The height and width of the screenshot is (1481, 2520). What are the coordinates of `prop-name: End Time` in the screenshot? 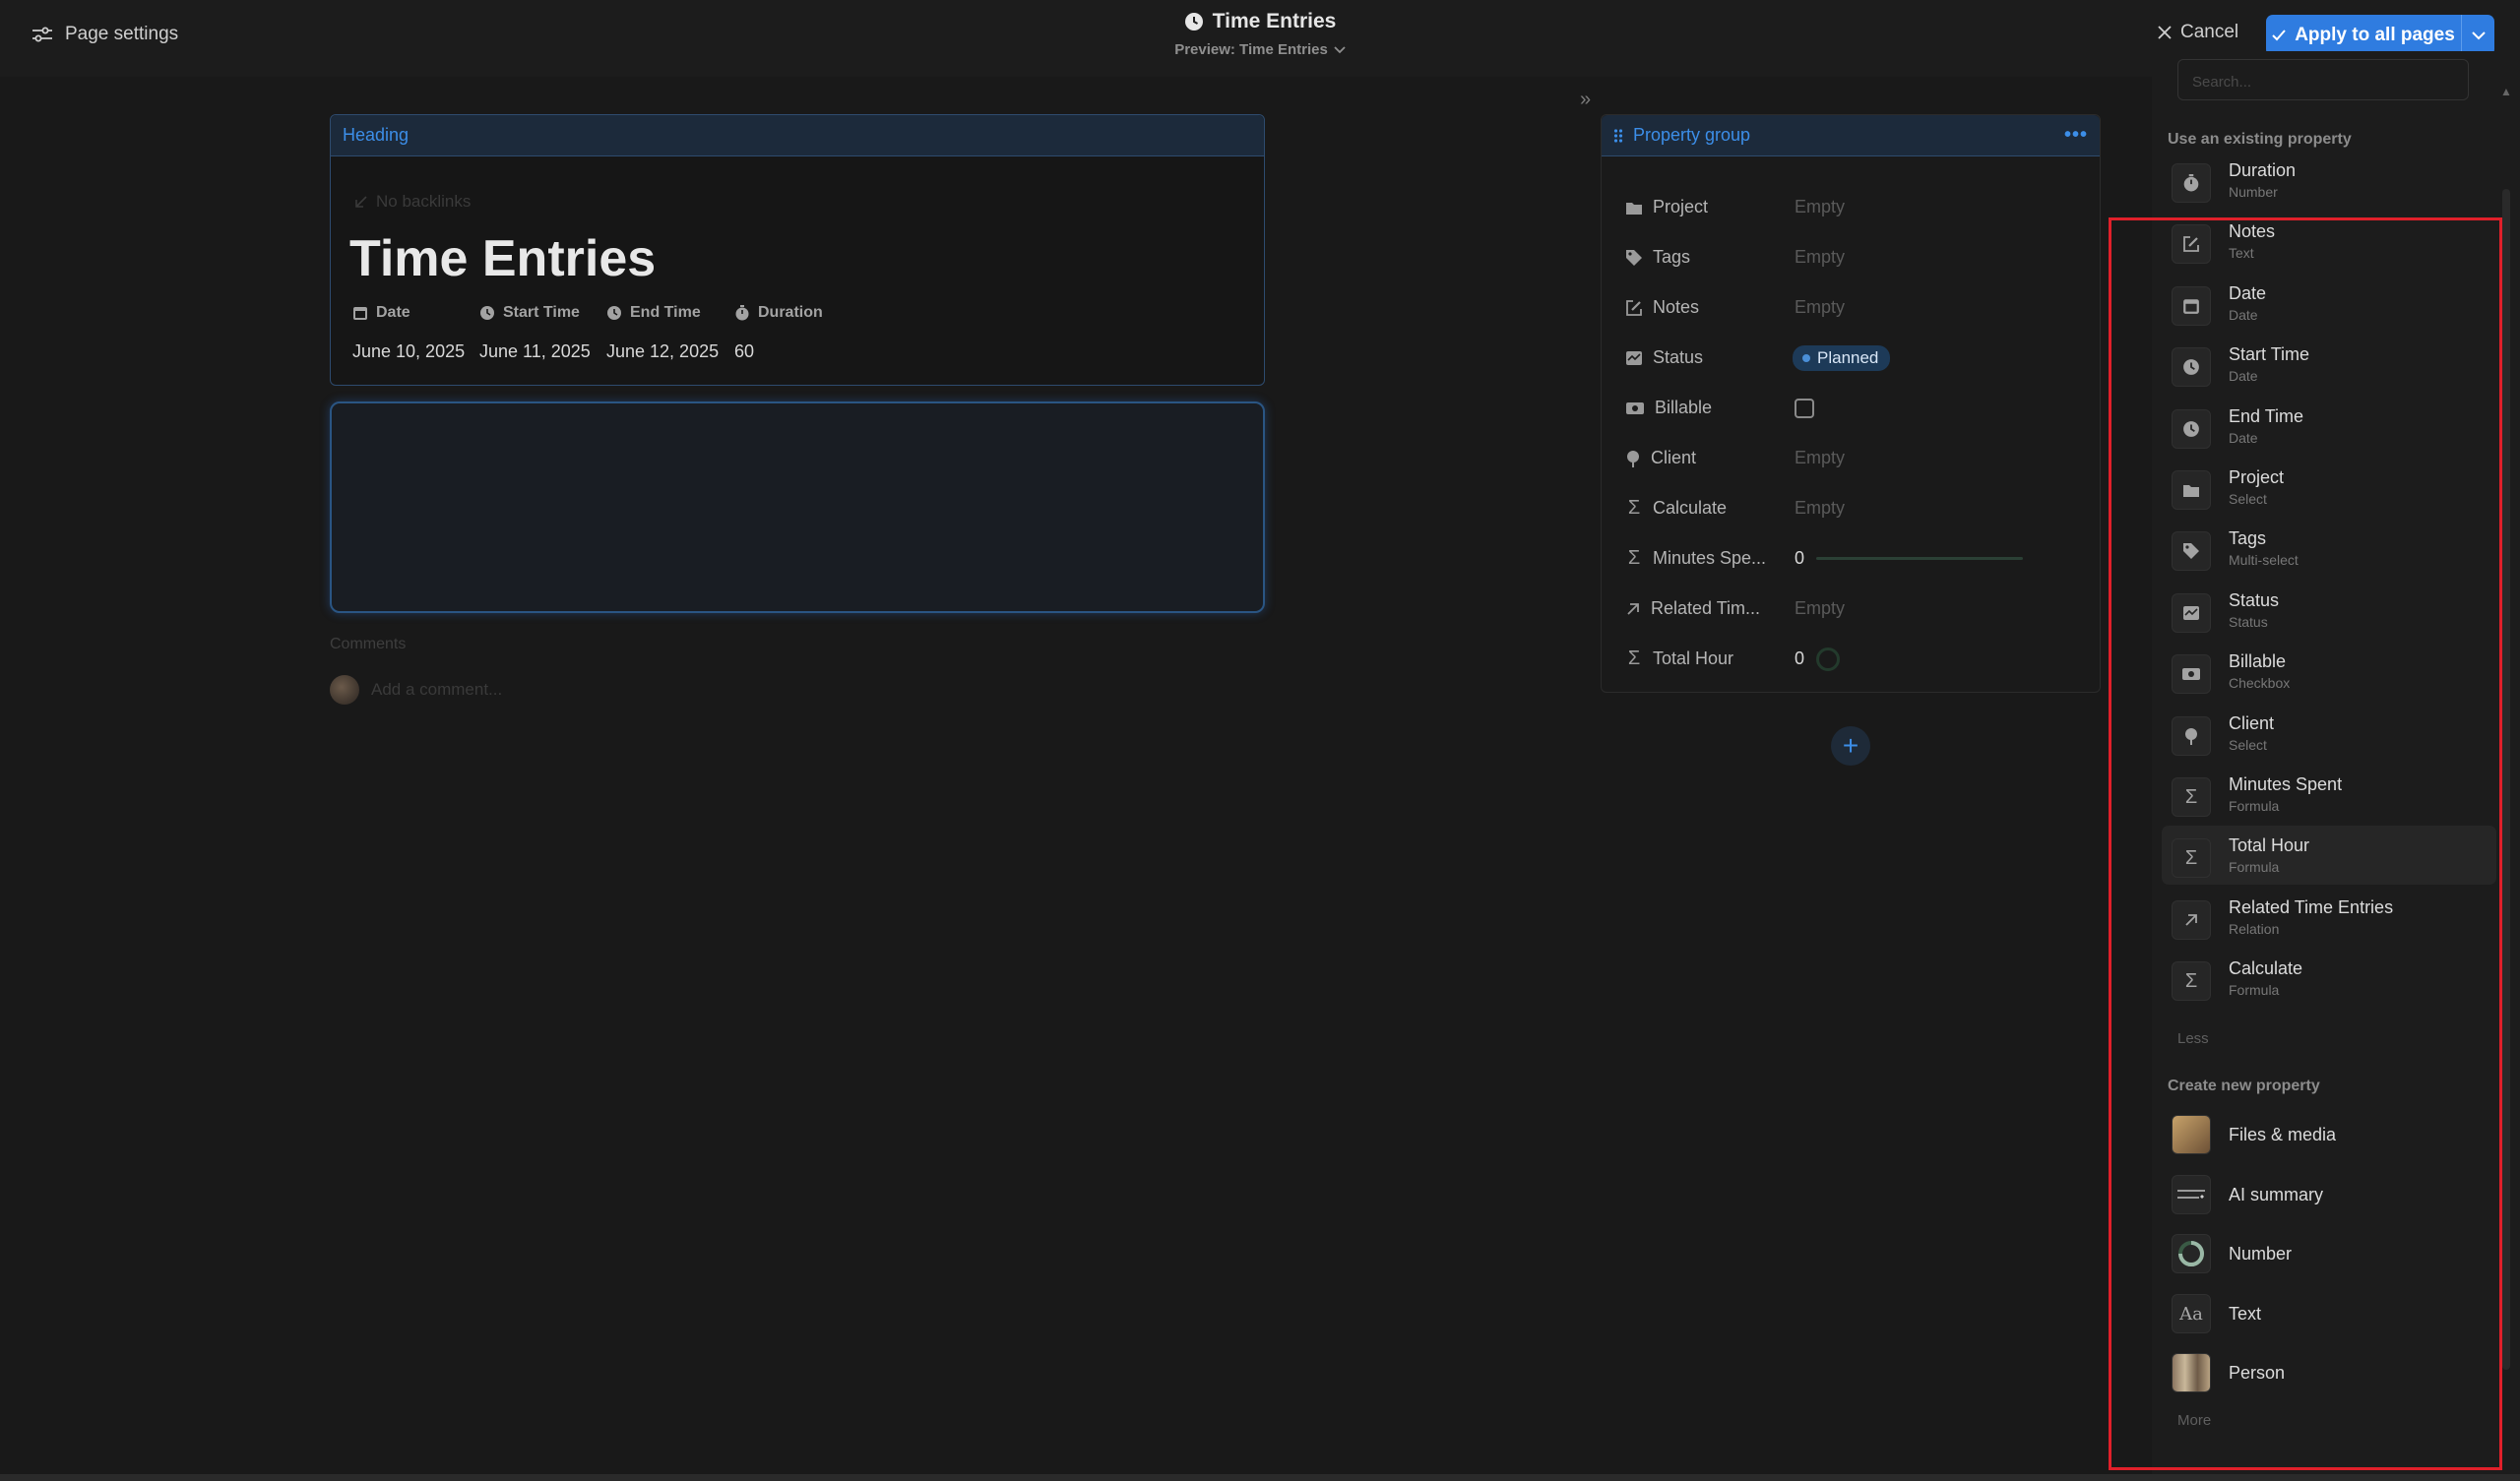 It's located at (665, 312).